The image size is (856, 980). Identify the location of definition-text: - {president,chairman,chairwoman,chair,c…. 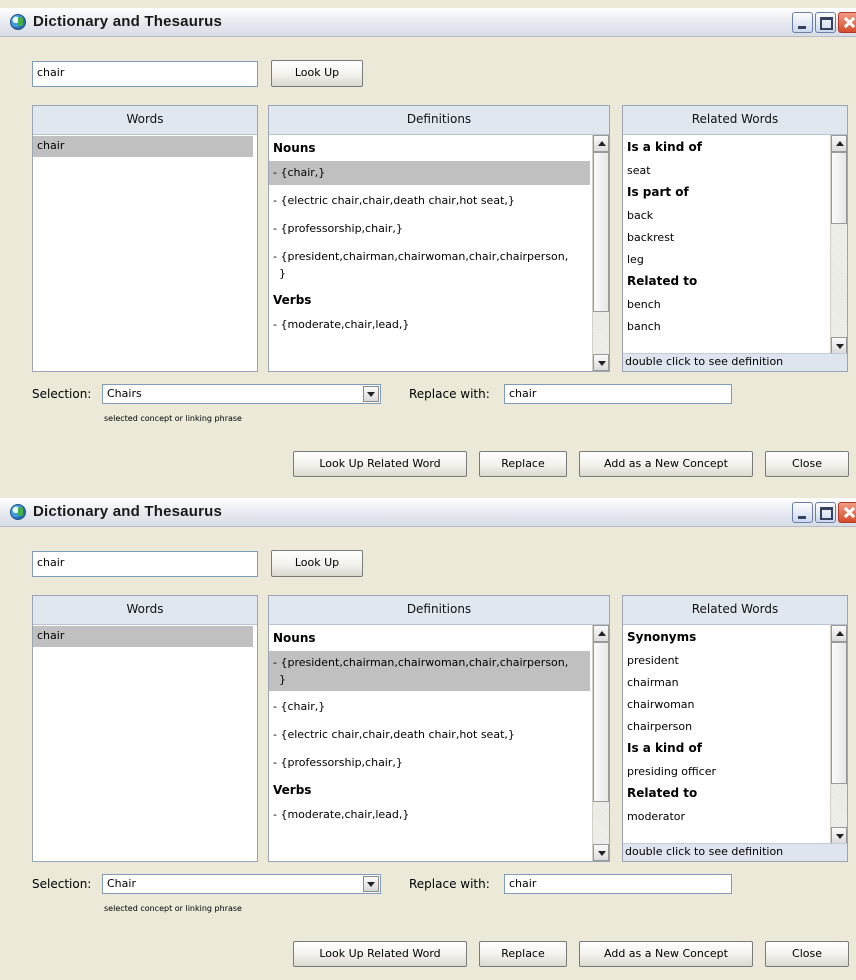
(421, 256).